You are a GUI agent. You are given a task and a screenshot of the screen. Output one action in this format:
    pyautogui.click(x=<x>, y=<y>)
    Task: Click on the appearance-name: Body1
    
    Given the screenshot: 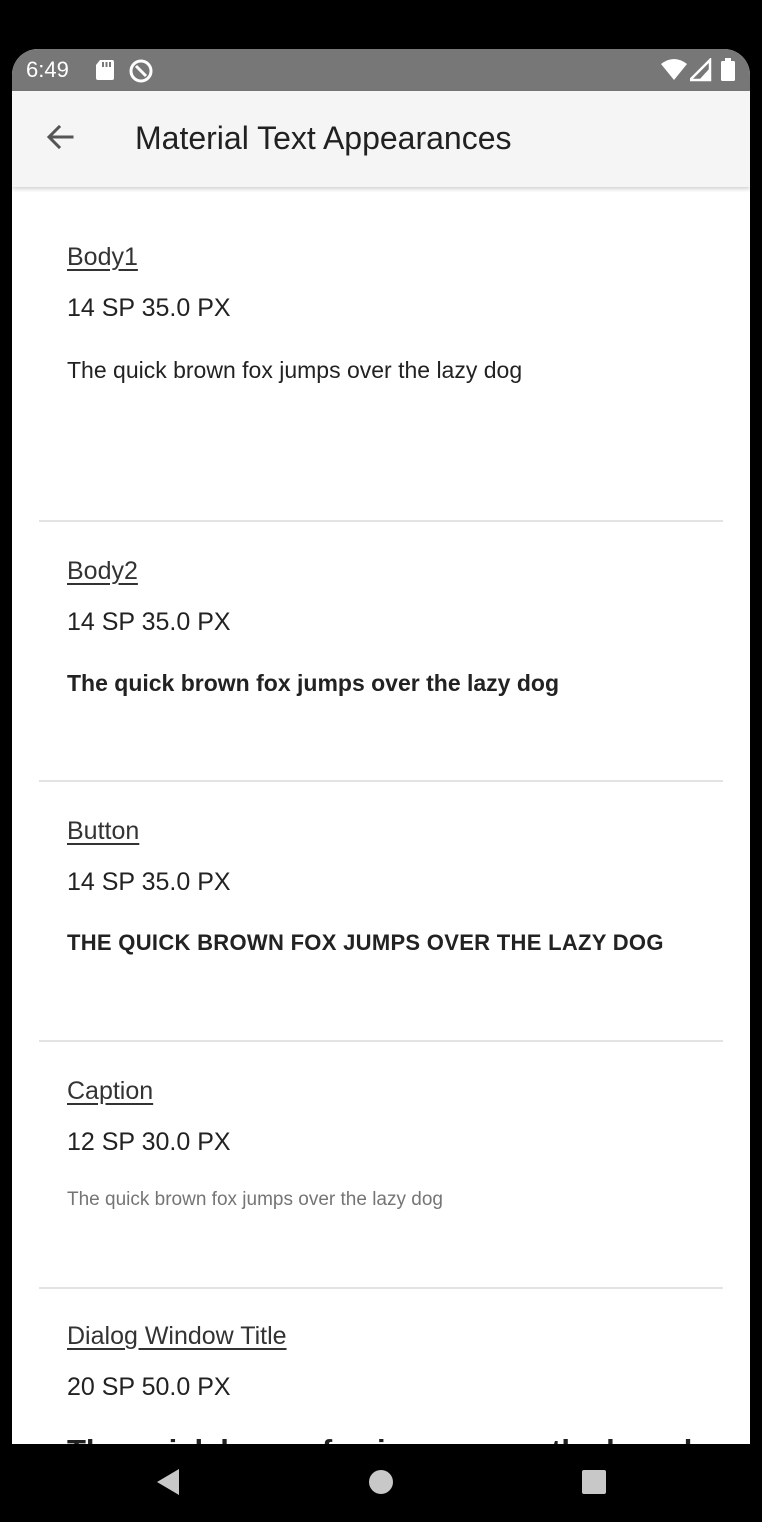 What is the action you would take?
    pyautogui.click(x=102, y=257)
    